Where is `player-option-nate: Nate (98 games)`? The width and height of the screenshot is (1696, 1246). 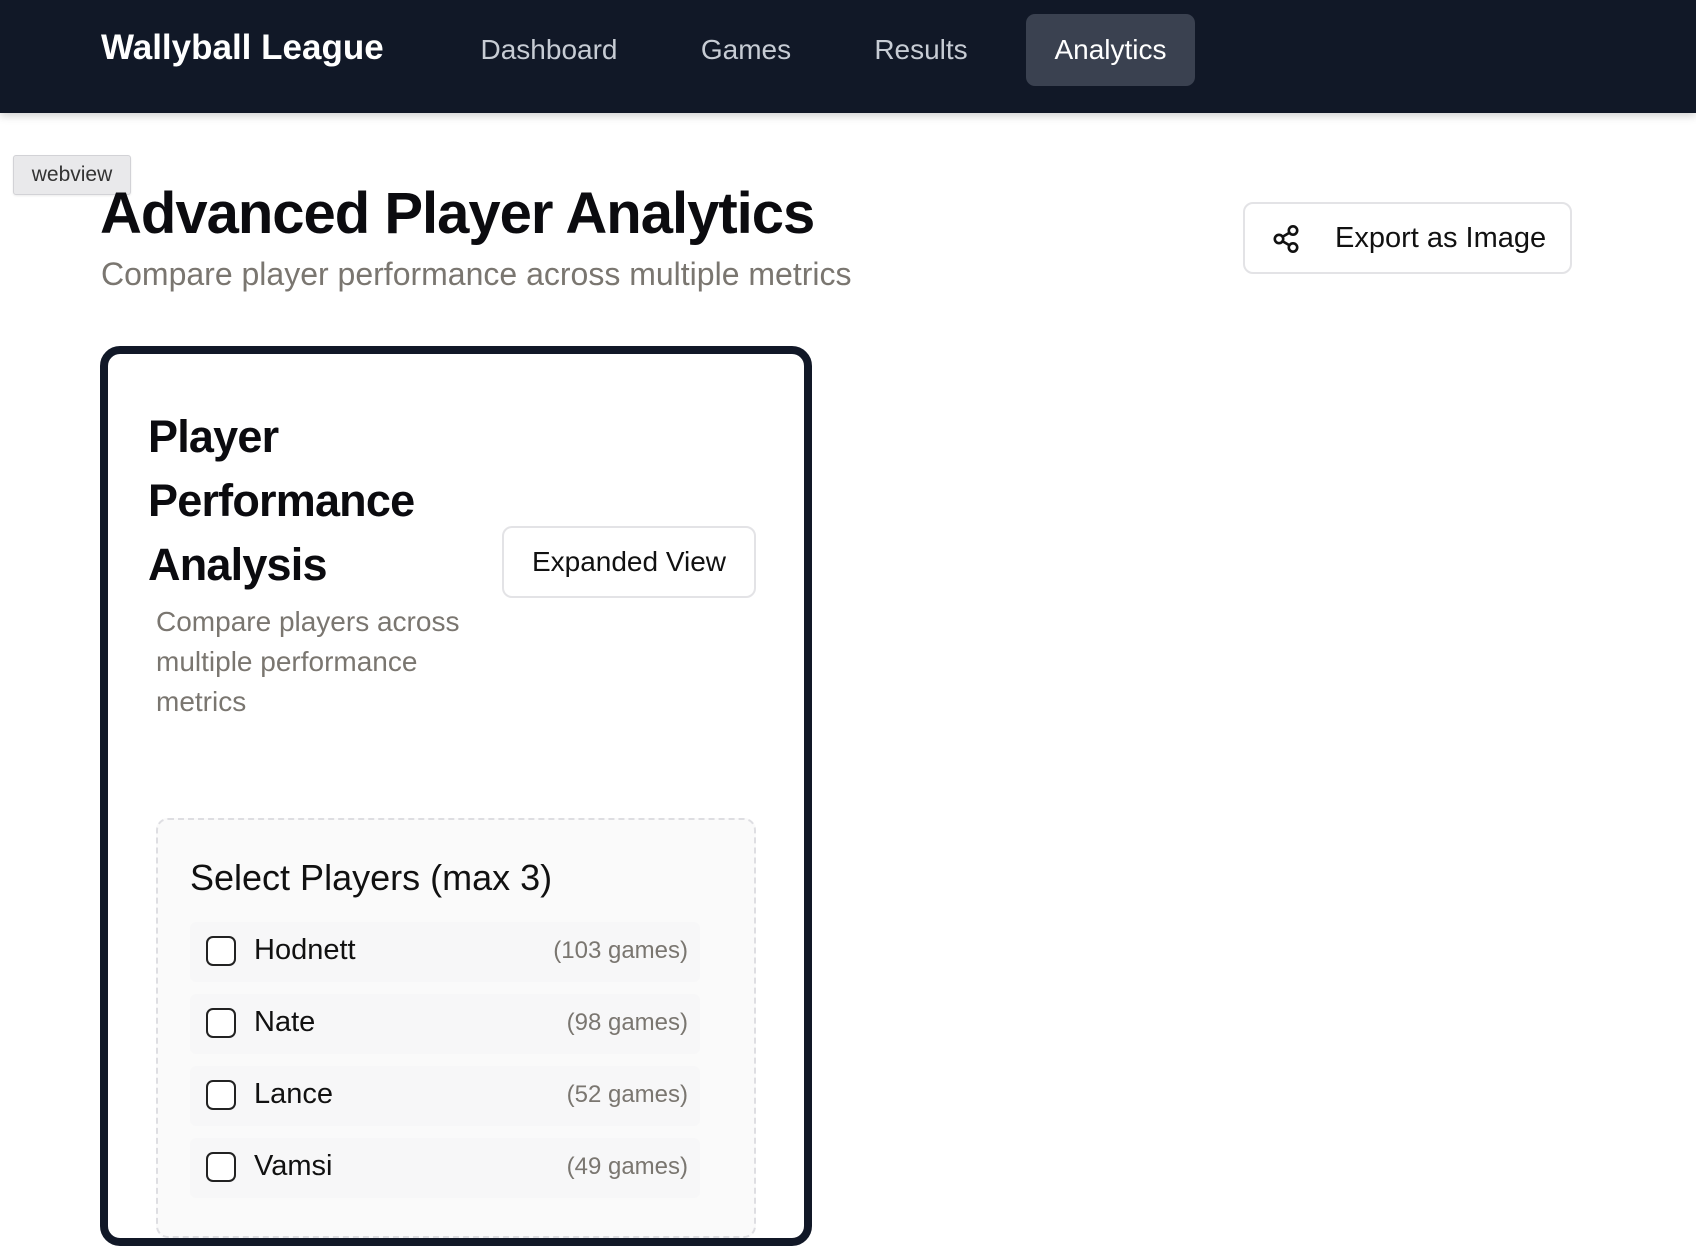 player-option-nate: Nate (98 games) is located at coordinates (445, 1024).